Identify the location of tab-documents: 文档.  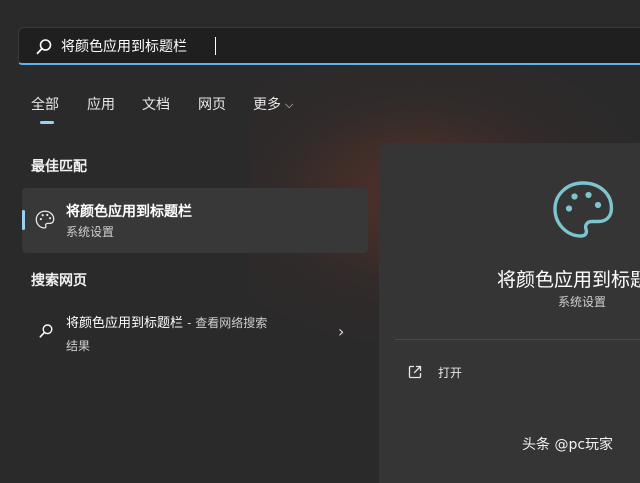
(156, 104).